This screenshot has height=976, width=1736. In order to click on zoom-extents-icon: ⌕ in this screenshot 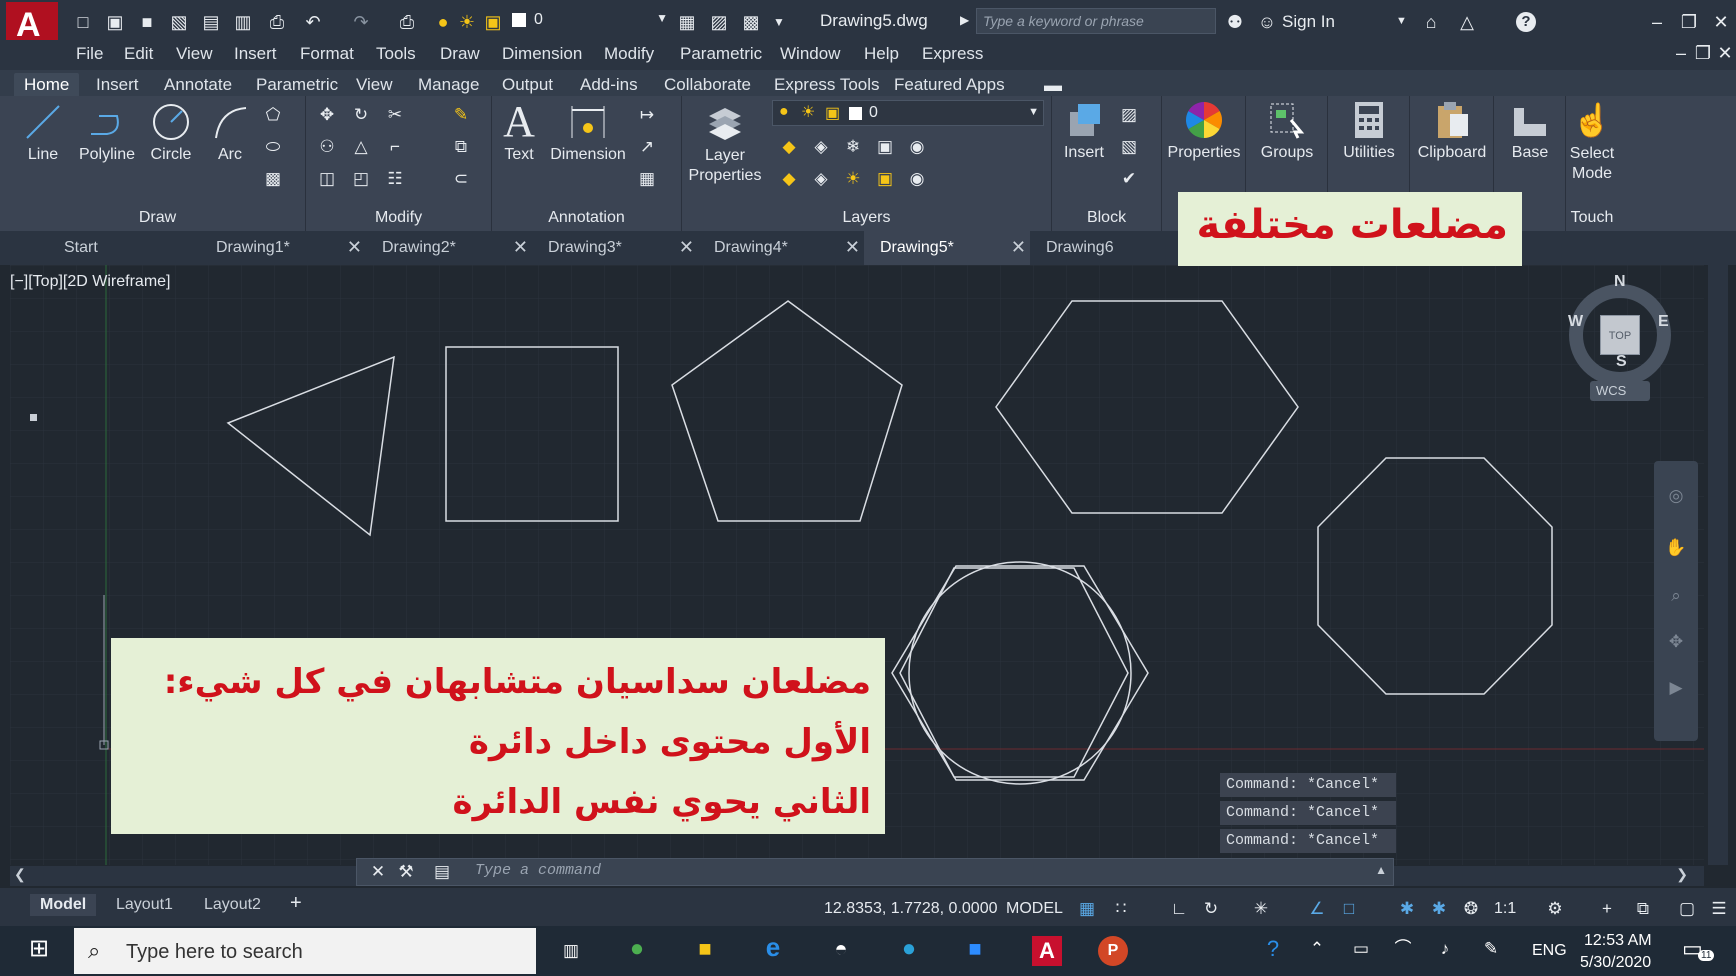, I will do `click(1676, 596)`.